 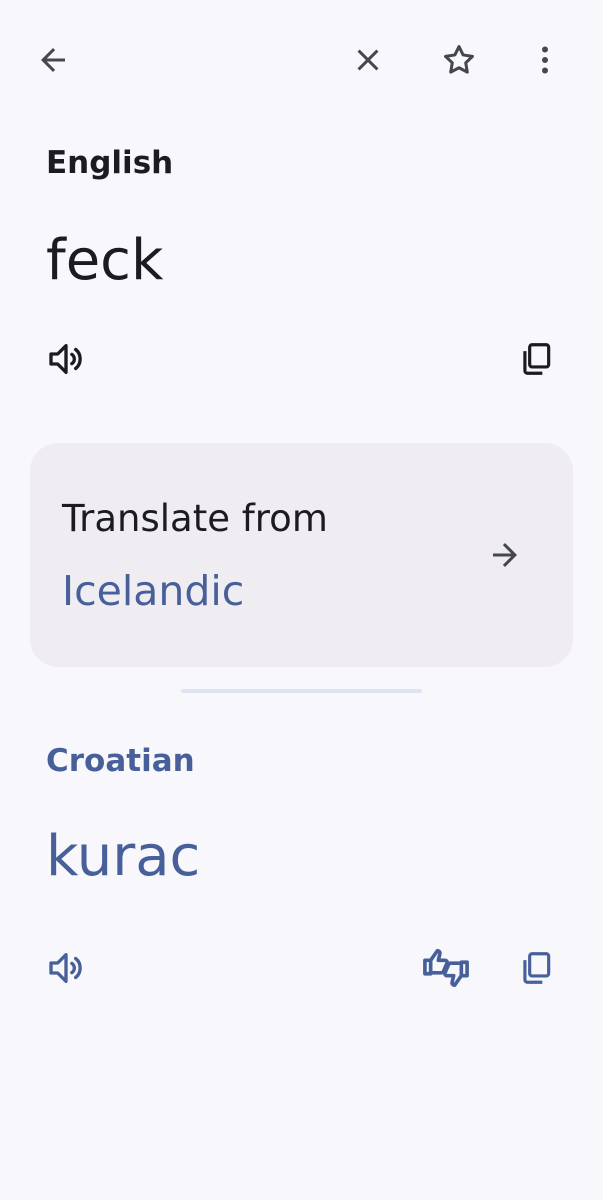 I want to click on back-button, so click(x=53, y=60).